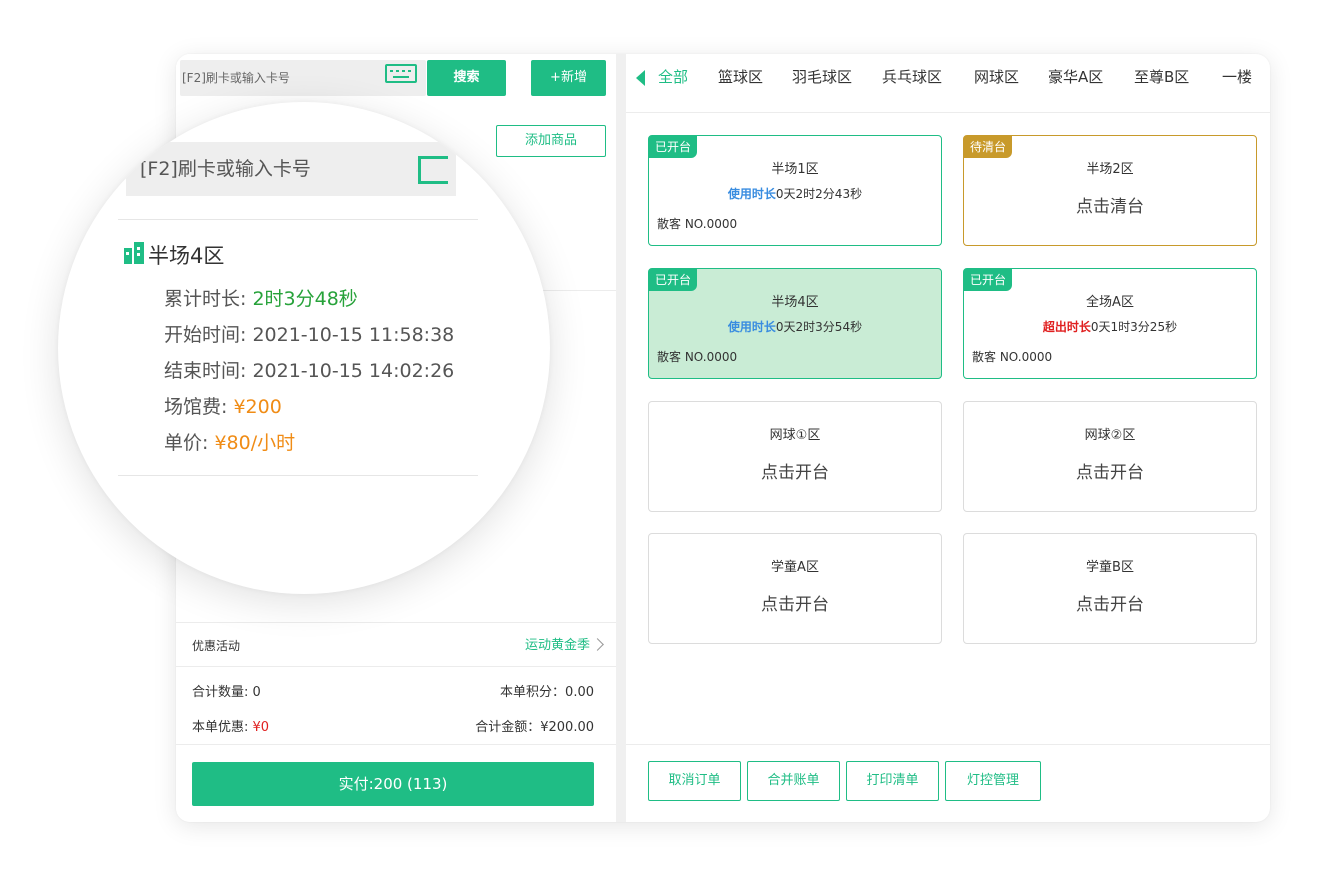  What do you see at coordinates (547, 692) in the screenshot?
I see `order-points: 本单积分：0.00` at bounding box center [547, 692].